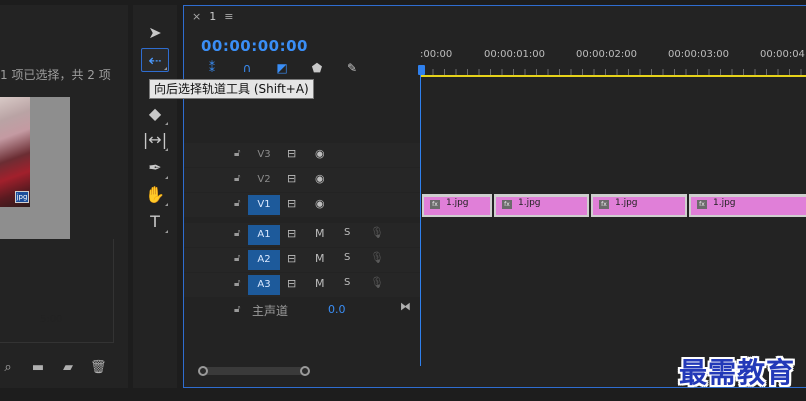 This screenshot has width=806, height=401. Describe the element at coordinates (337, 309) in the screenshot. I see `master-volume-value: 0.0` at that location.